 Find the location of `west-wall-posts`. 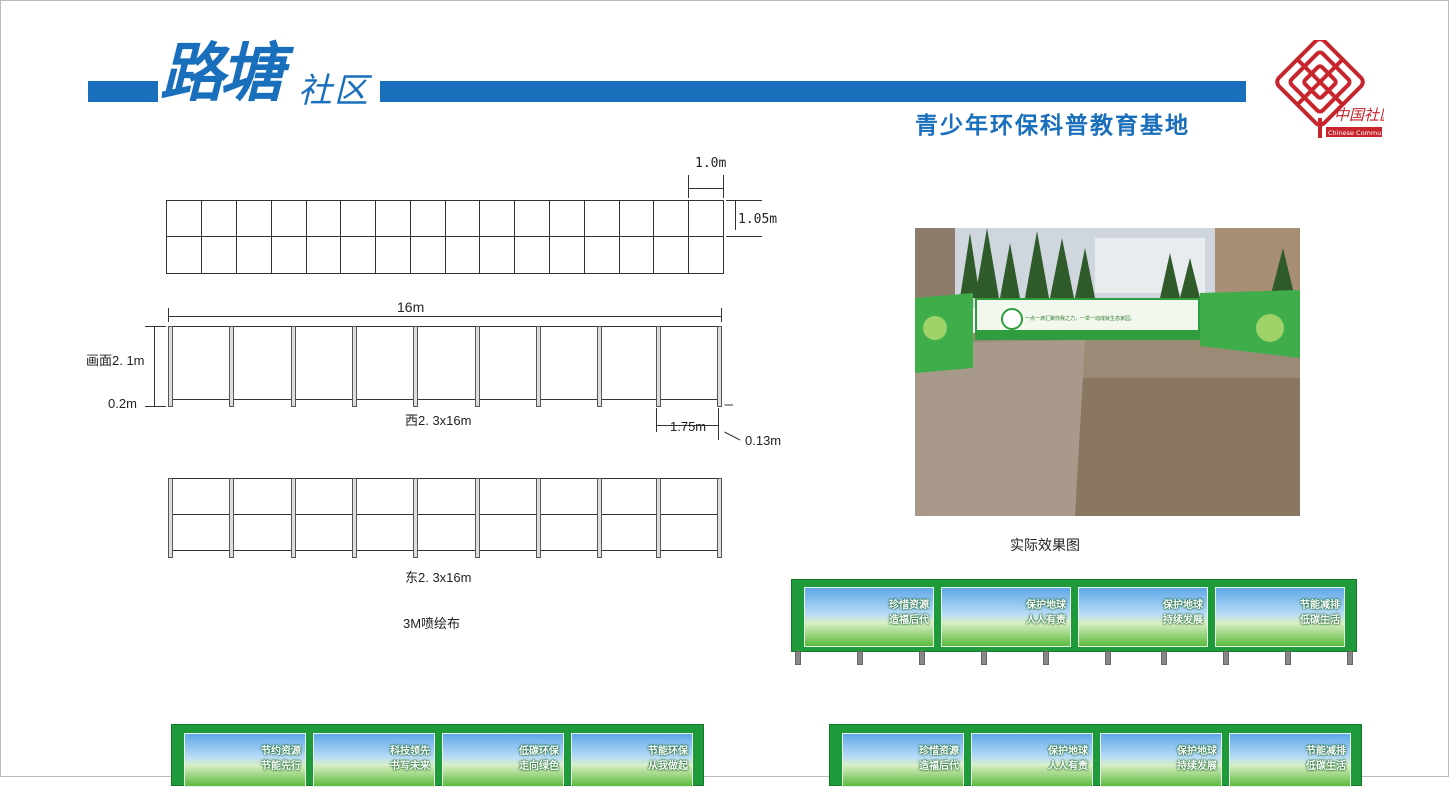

west-wall-posts is located at coordinates (445, 366).